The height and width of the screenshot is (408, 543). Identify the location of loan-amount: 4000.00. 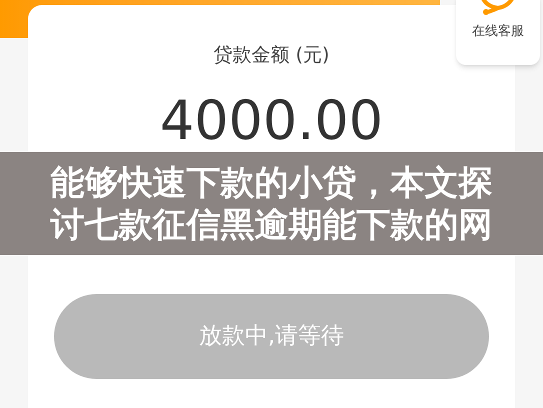
(272, 121).